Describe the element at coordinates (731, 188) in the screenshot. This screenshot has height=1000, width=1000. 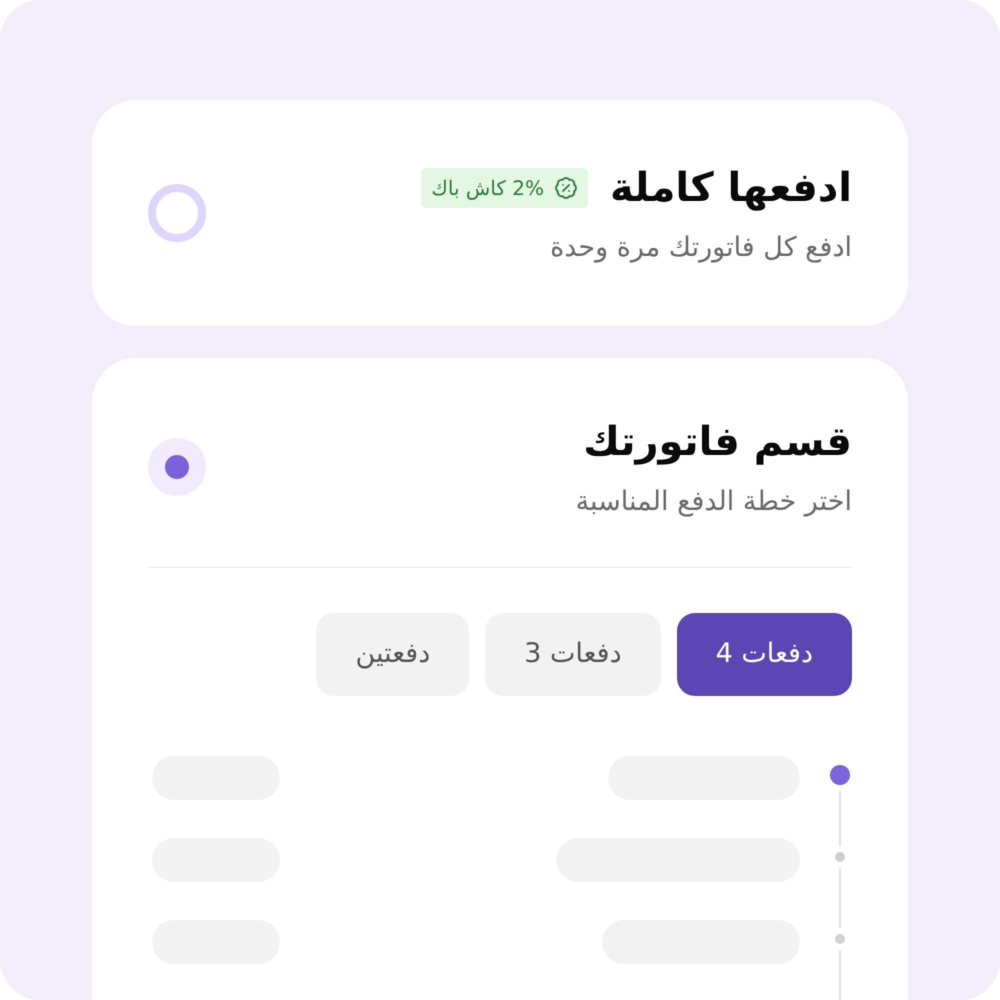
I see `option-title: ادفعها كاملة` at that location.